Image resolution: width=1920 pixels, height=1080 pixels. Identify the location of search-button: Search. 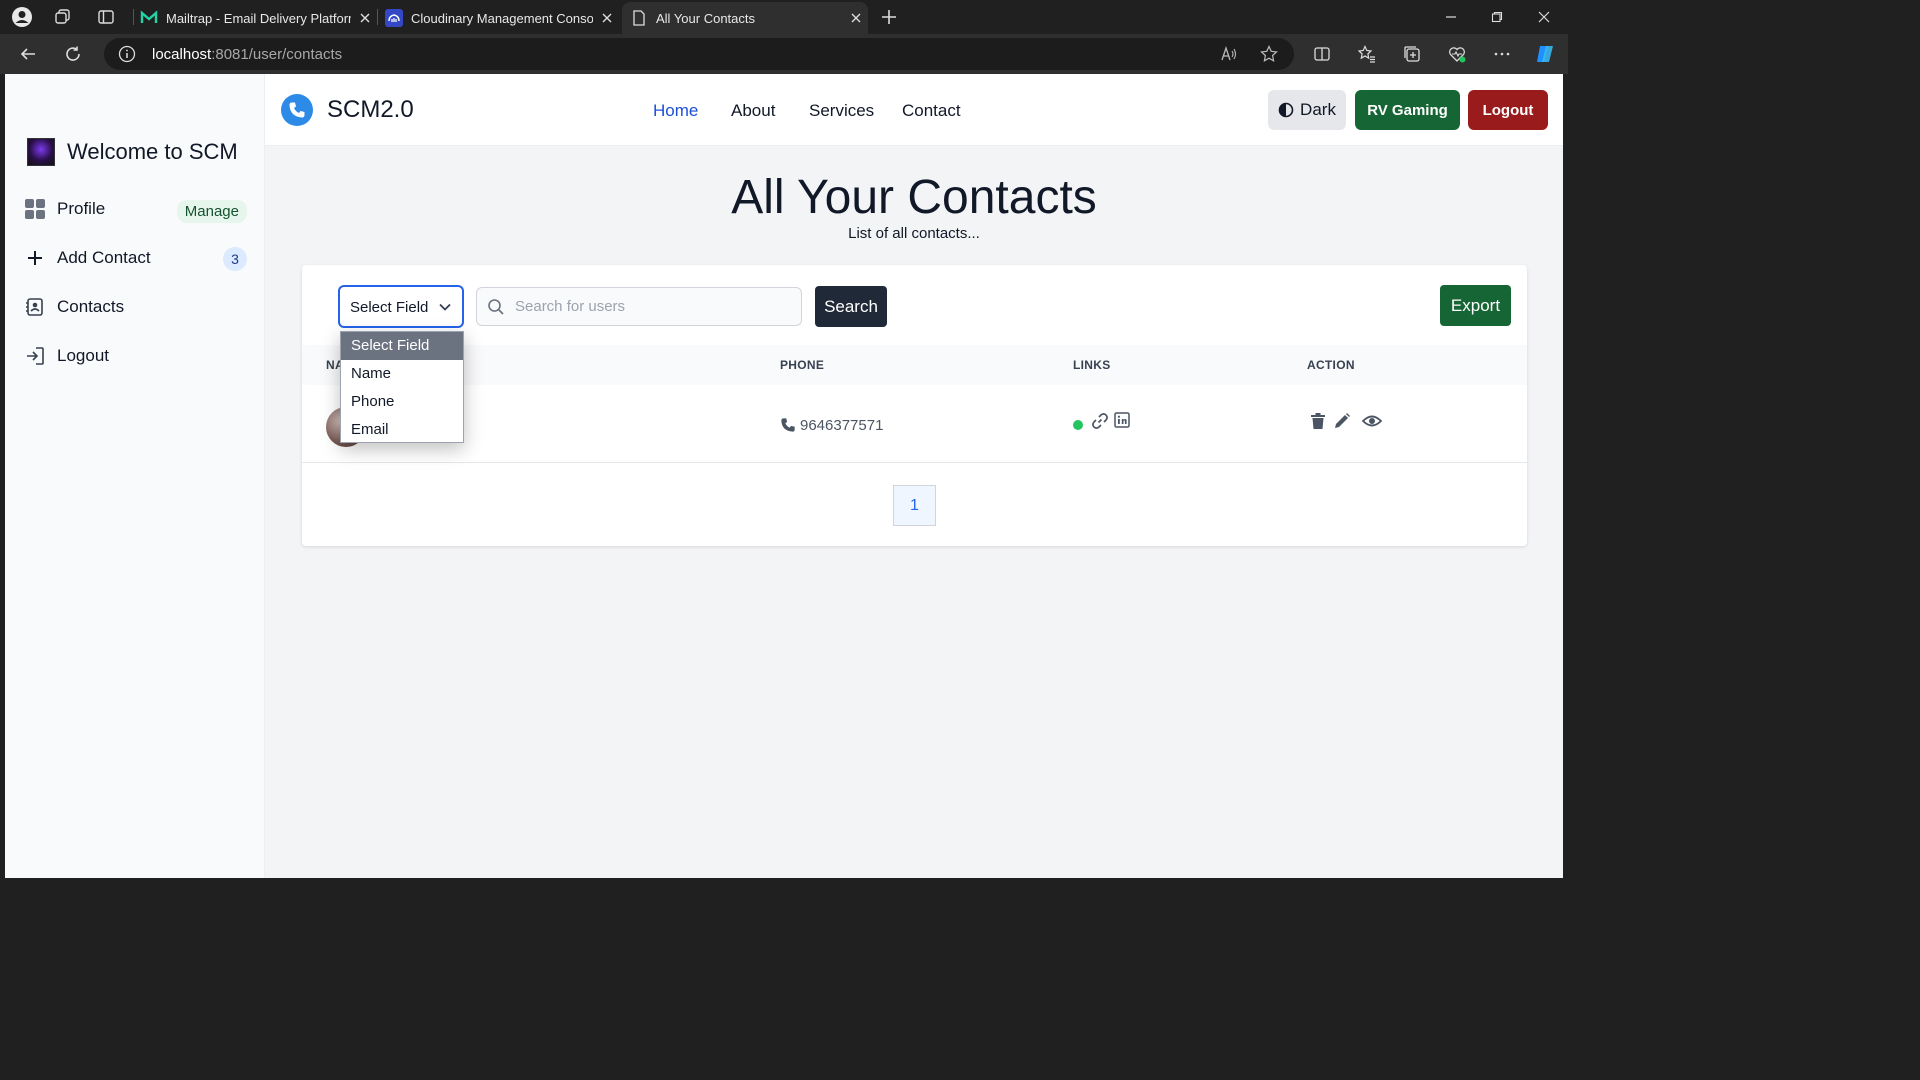
(851, 306).